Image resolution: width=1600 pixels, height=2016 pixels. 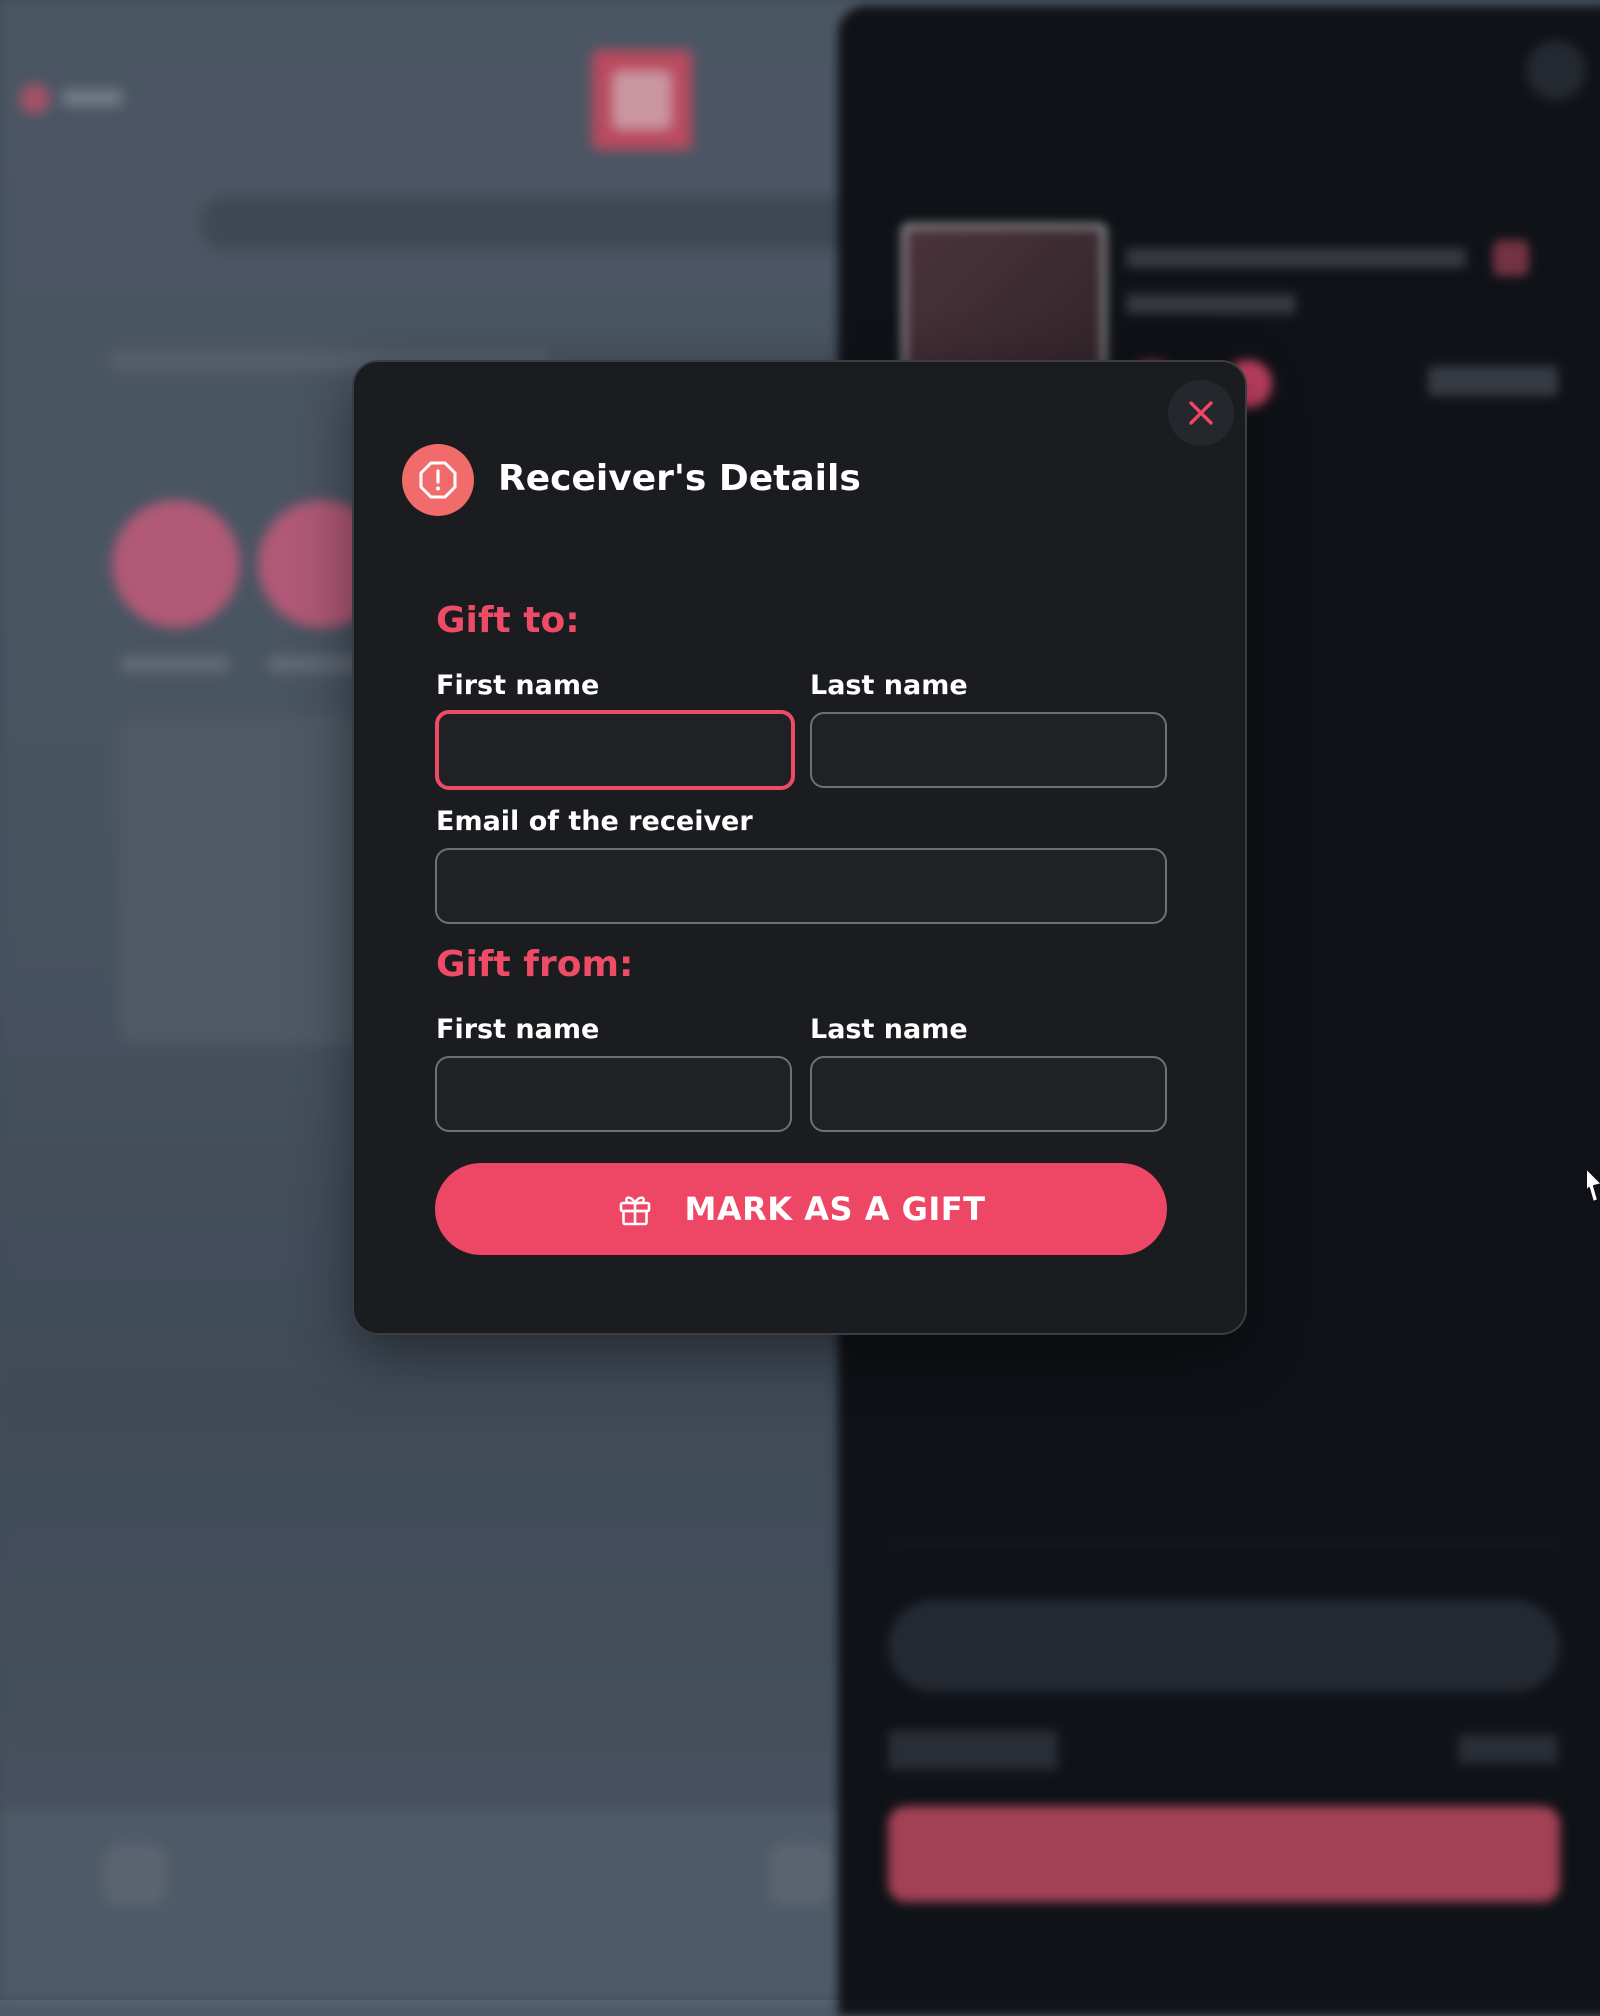 I want to click on gift-to-heading: Gift to:, so click(x=508, y=620).